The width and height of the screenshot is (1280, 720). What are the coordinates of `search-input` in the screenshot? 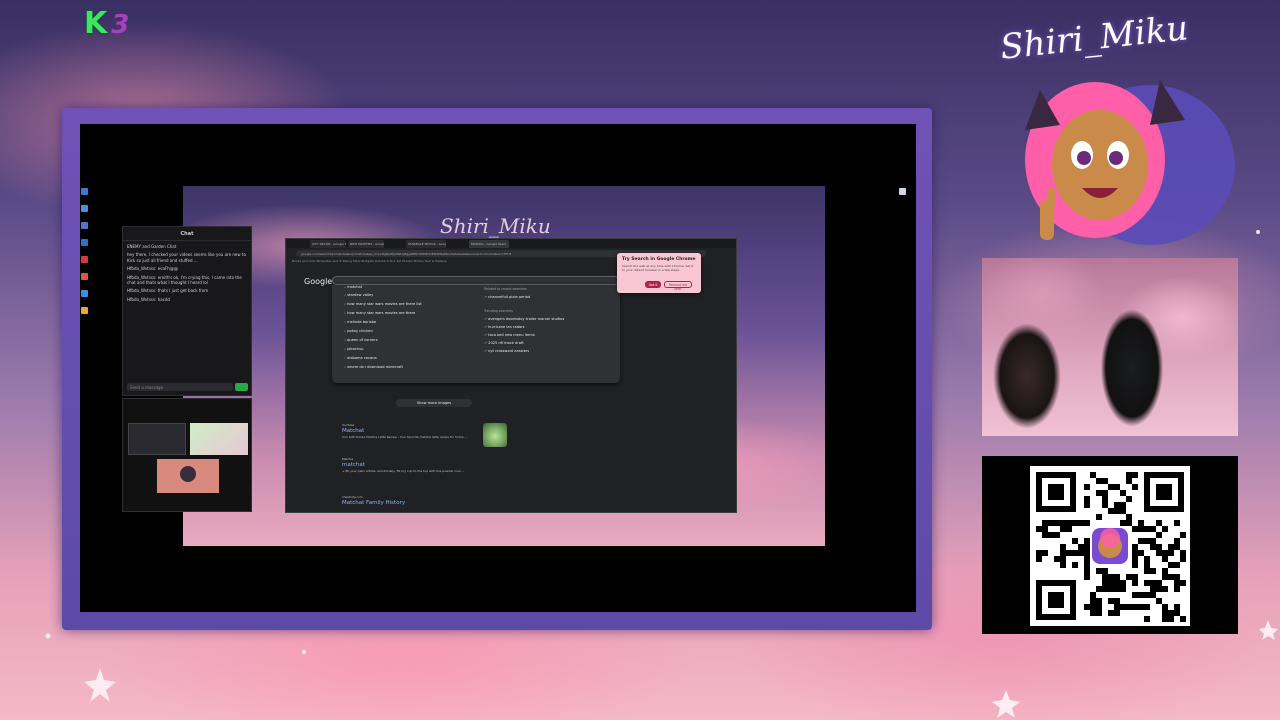 It's located at (476, 280).